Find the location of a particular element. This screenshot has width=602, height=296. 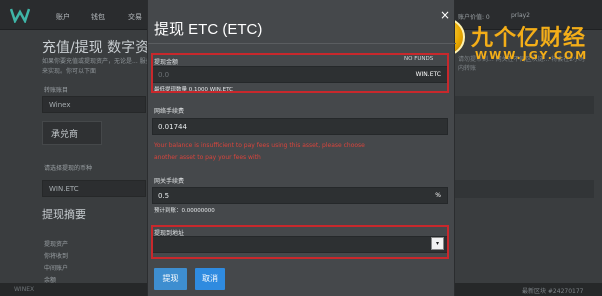

watermark-url: WWW.JGY.COM is located at coordinates (532, 55).